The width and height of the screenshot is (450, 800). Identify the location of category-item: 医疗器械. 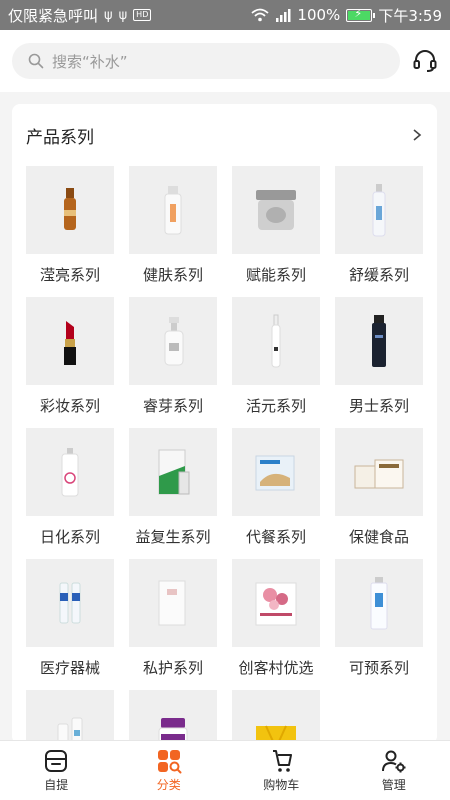
(70, 624).